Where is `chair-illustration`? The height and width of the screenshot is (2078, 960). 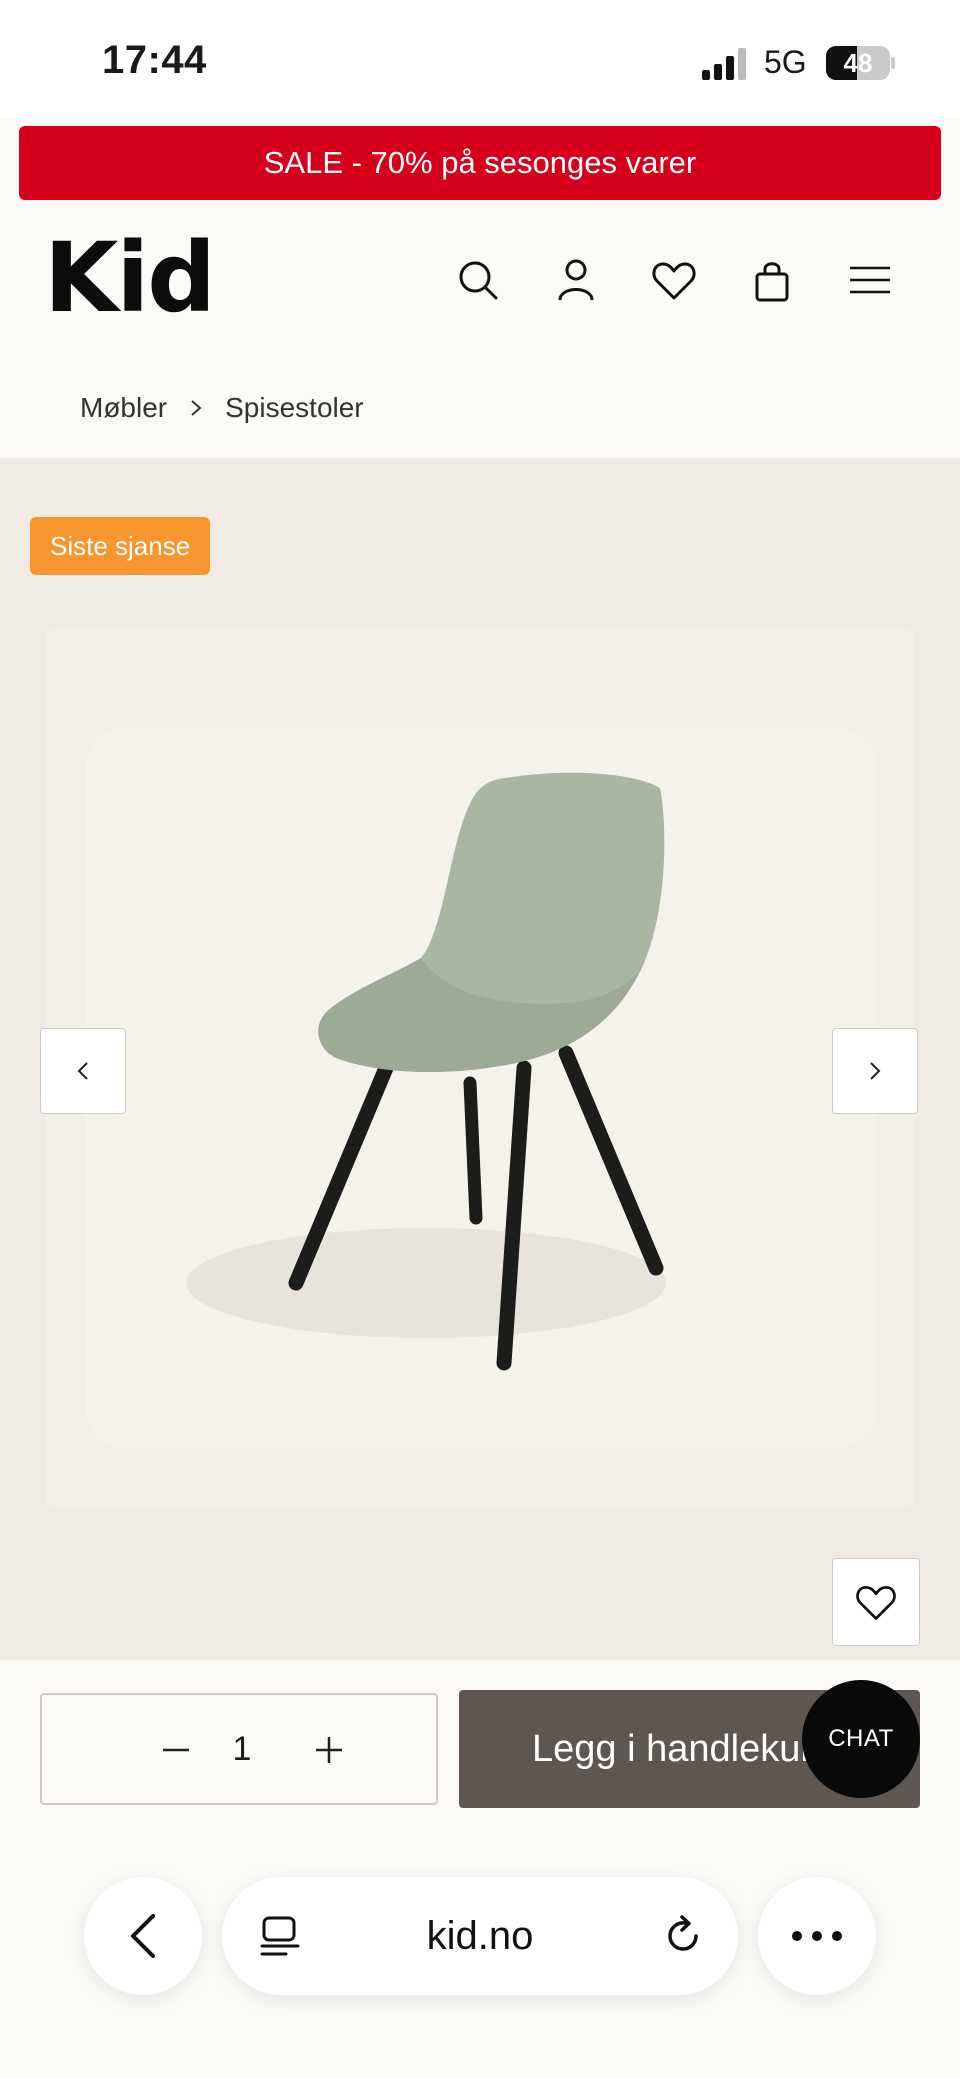
chair-illustration is located at coordinates (426, 1071).